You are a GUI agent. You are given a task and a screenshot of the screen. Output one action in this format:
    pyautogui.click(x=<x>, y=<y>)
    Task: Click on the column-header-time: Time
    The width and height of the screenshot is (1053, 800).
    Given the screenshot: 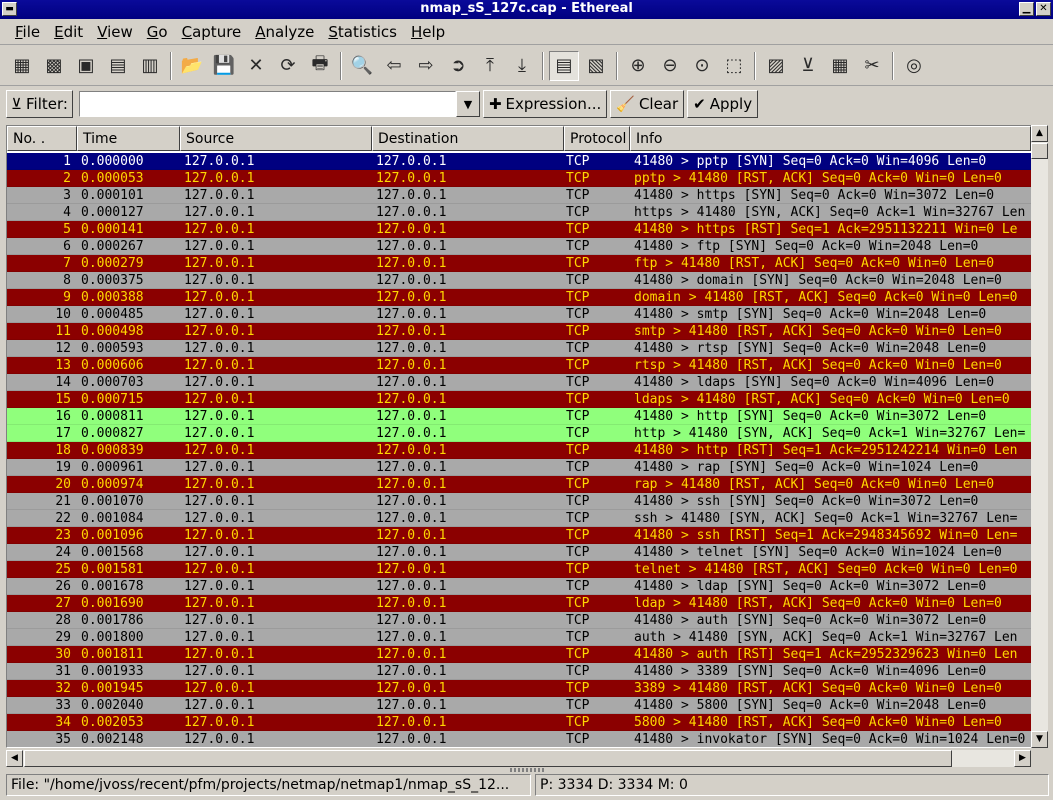 What is the action you would take?
    pyautogui.click(x=128, y=138)
    